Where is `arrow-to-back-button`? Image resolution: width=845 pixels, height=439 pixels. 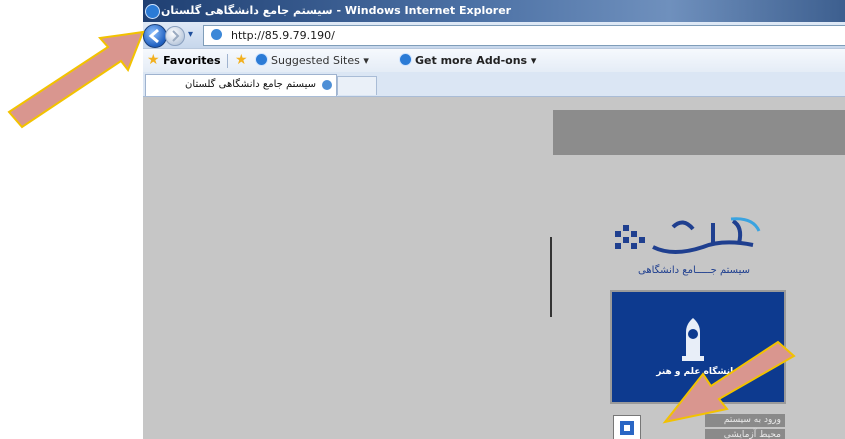 arrow-to-back-button is located at coordinates (76, 79).